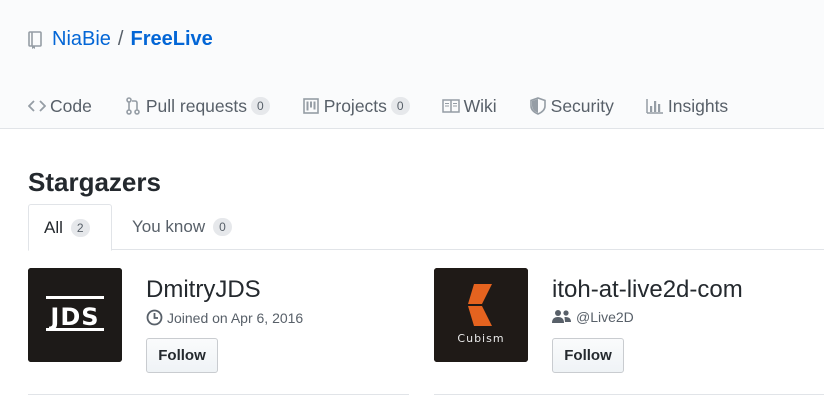 This screenshot has width=824, height=413. Describe the element at coordinates (450, 106) in the screenshot. I see `book-icon` at that location.